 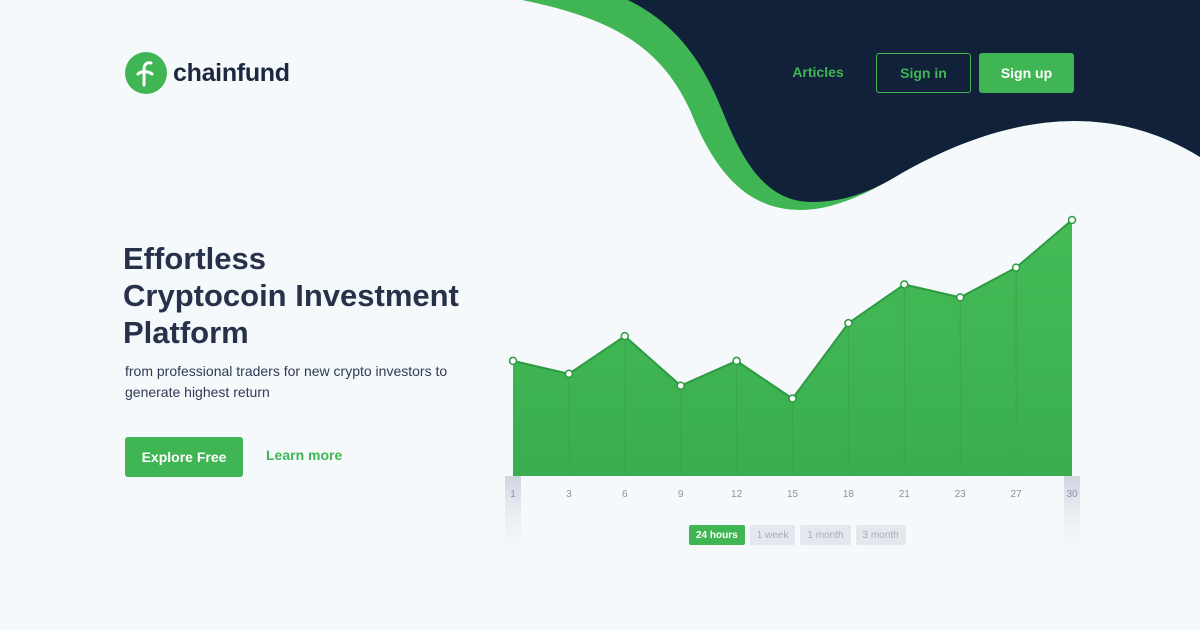 What do you see at coordinates (194, 258) in the screenshot?
I see `hero-title-line: Effortless` at bounding box center [194, 258].